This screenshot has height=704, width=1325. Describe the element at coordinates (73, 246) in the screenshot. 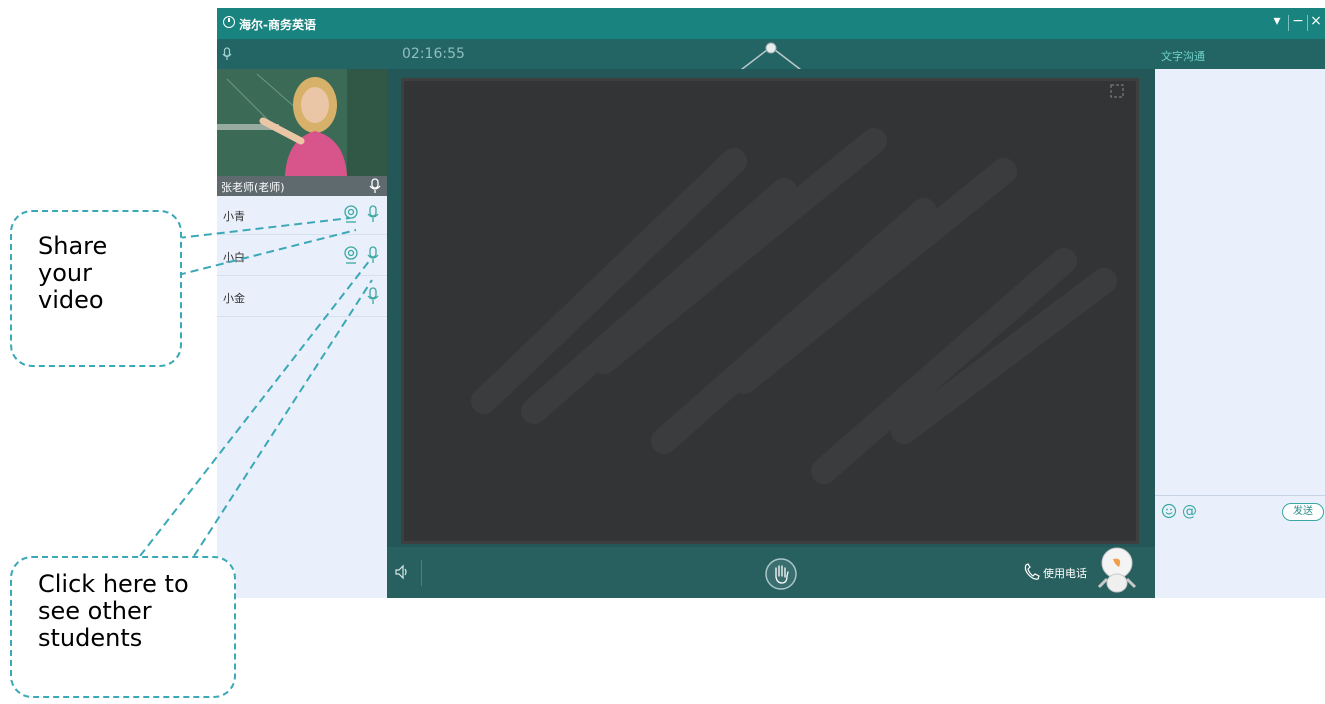

I see `callout-line: Share` at that location.